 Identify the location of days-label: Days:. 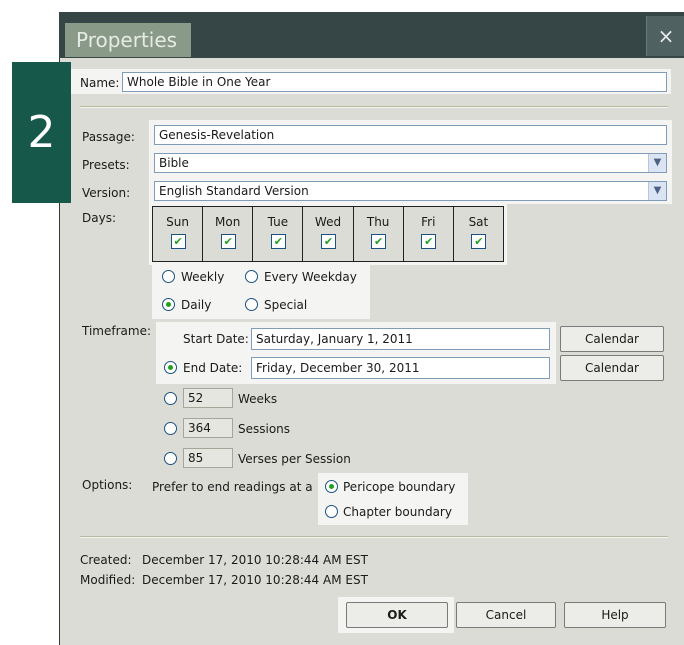
(99, 218).